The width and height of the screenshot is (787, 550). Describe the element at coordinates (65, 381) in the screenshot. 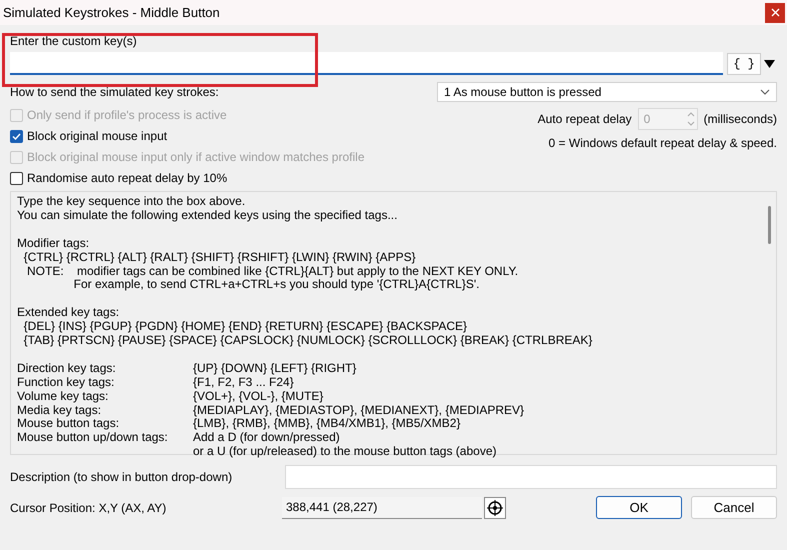

I see `help-label: Function key tags:` at that location.